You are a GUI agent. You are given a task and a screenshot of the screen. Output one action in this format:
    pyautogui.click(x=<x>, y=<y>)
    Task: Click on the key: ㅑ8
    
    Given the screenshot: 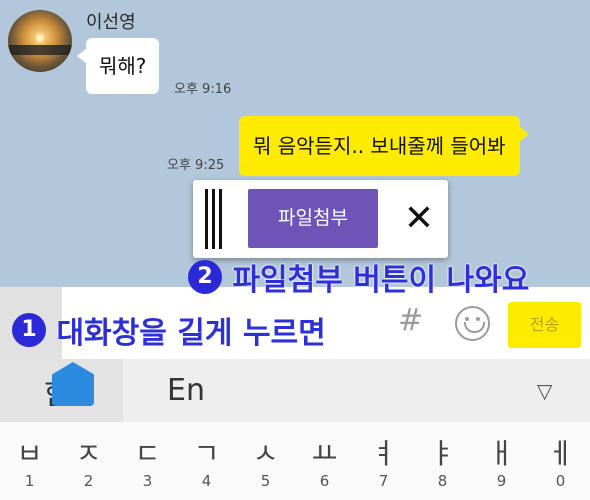 What is the action you would take?
    pyautogui.click(x=442, y=463)
    